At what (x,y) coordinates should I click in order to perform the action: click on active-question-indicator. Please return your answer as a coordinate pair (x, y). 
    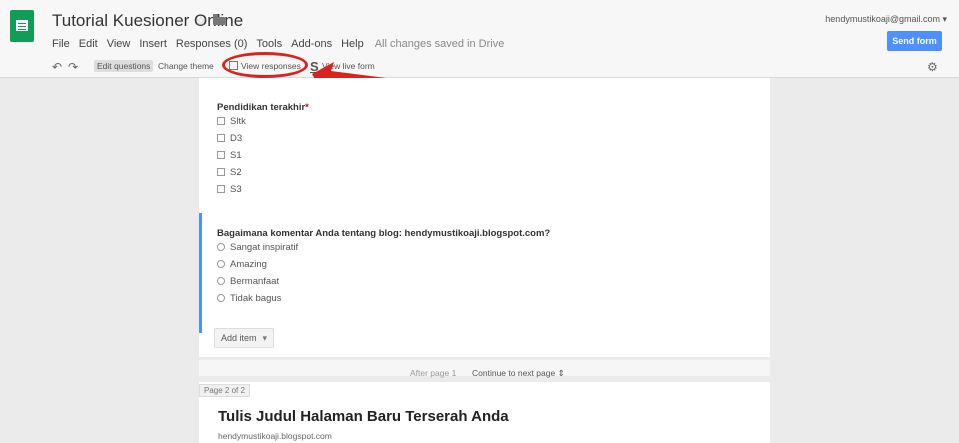
    Looking at the image, I should click on (200, 273).